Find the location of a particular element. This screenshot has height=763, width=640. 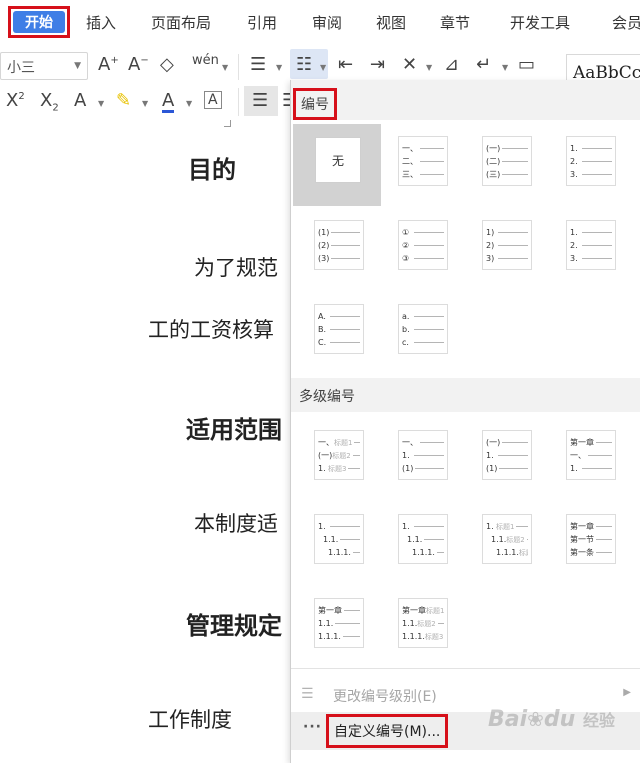

doc-paragraph: 为了规范 is located at coordinates (236, 268).